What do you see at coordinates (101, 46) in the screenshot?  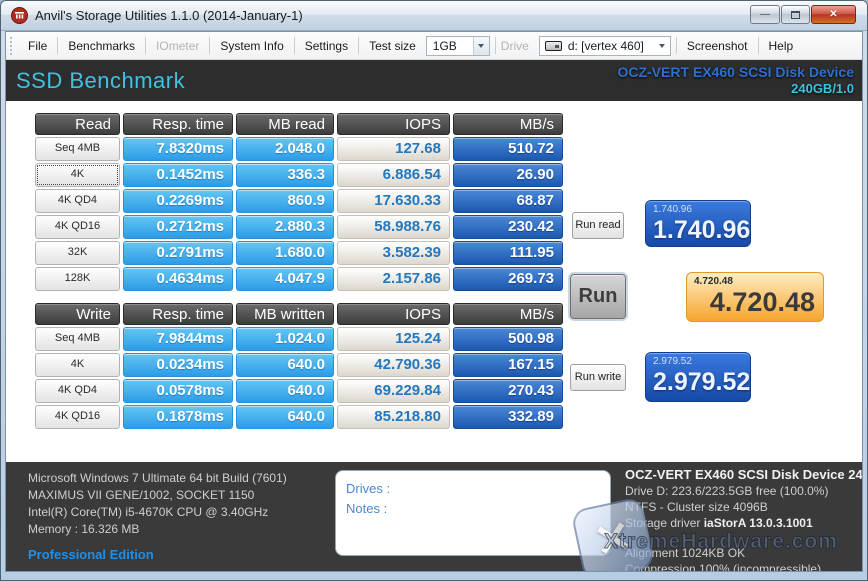 I see `menu-benchmarks: Benchmarks` at bounding box center [101, 46].